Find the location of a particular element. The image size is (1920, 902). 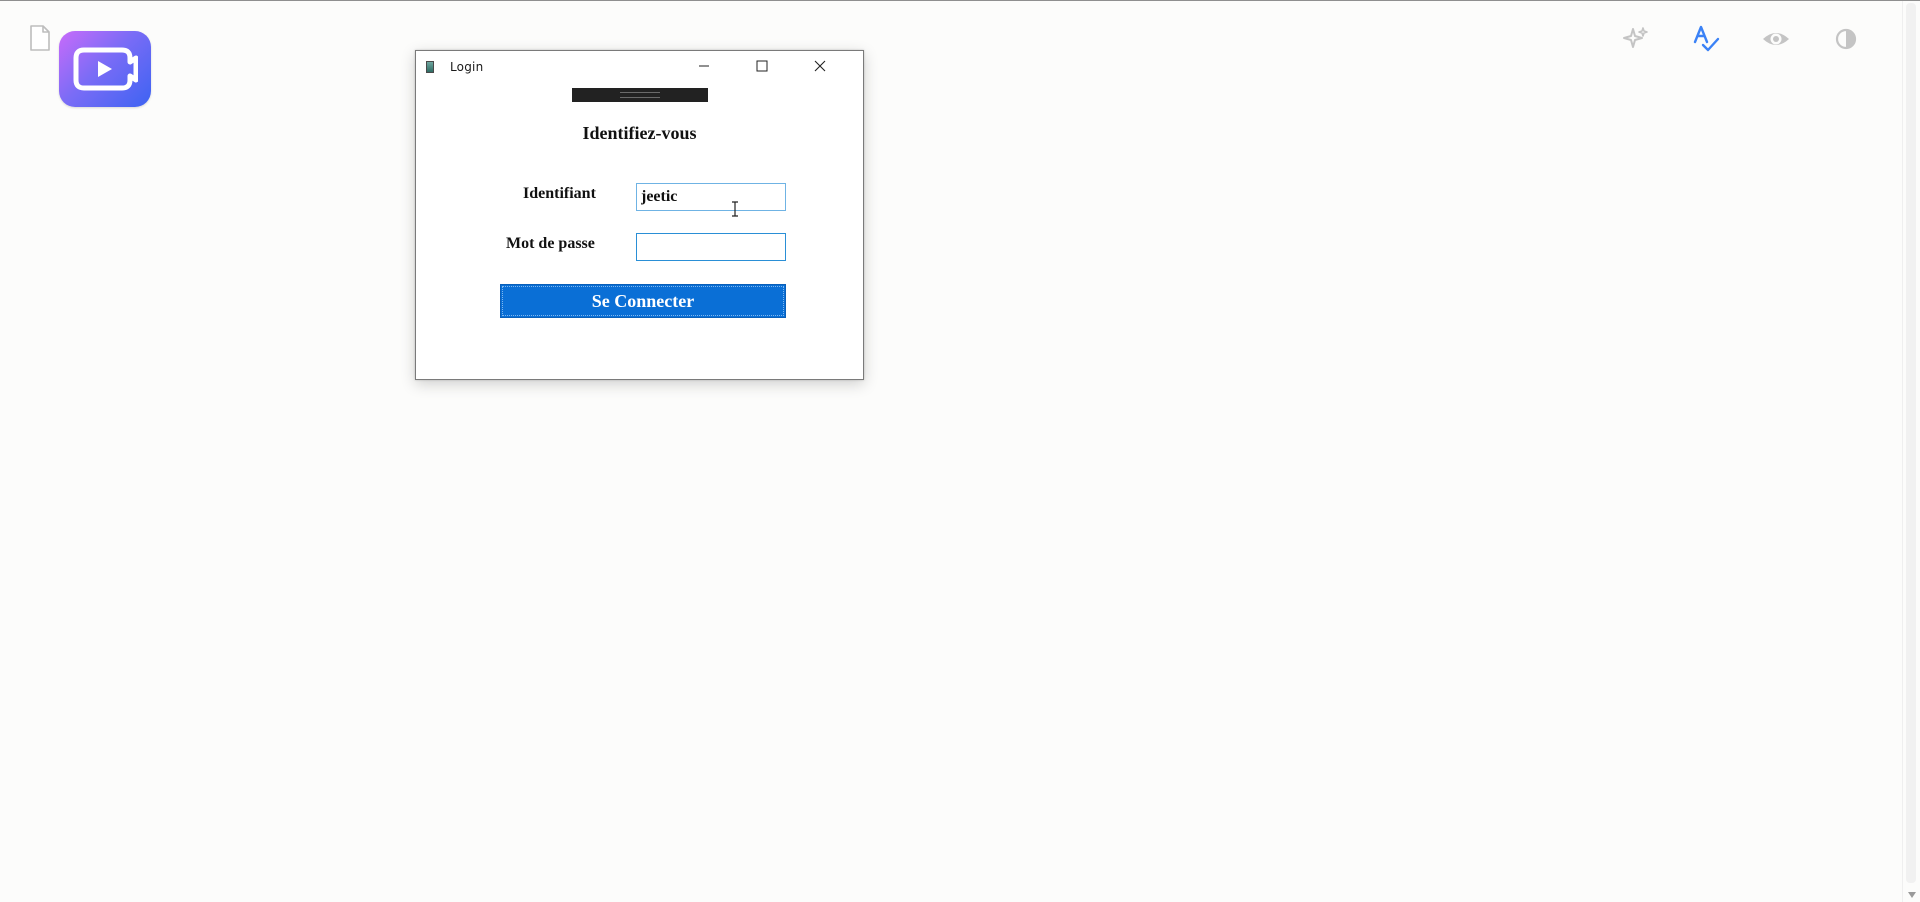

scroll-down-icon is located at coordinates (1912, 895).